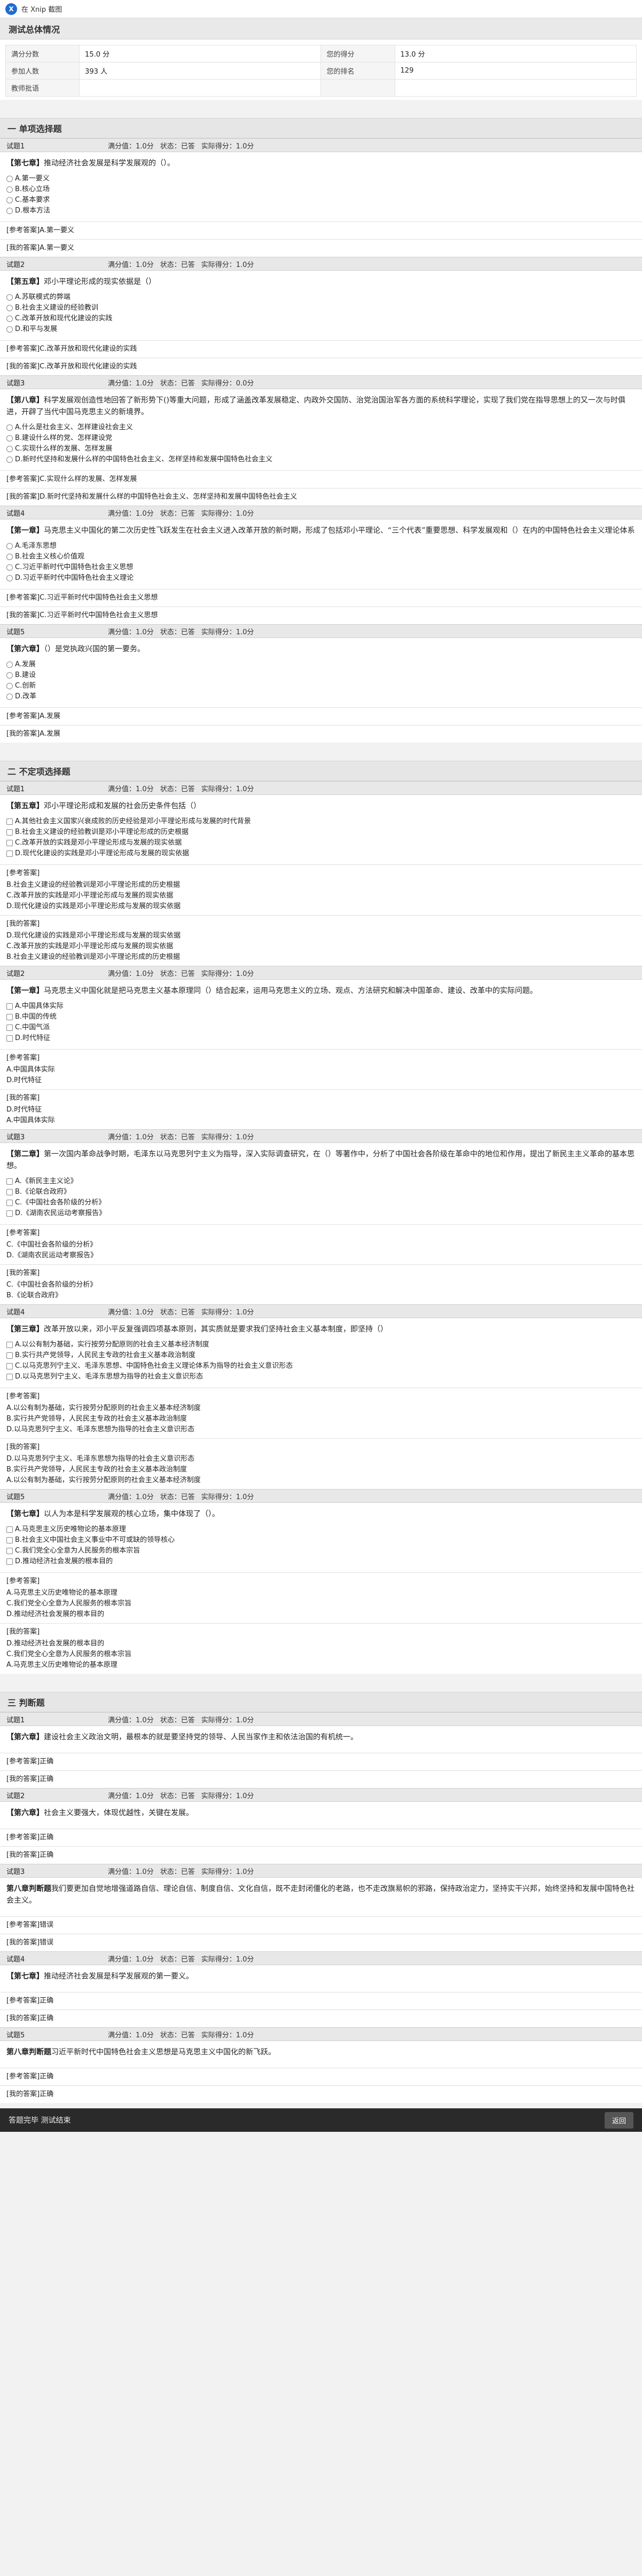 The height and width of the screenshot is (2576, 642). What do you see at coordinates (321, 189) in the screenshot?
I see `answer-option: B.核心立场` at bounding box center [321, 189].